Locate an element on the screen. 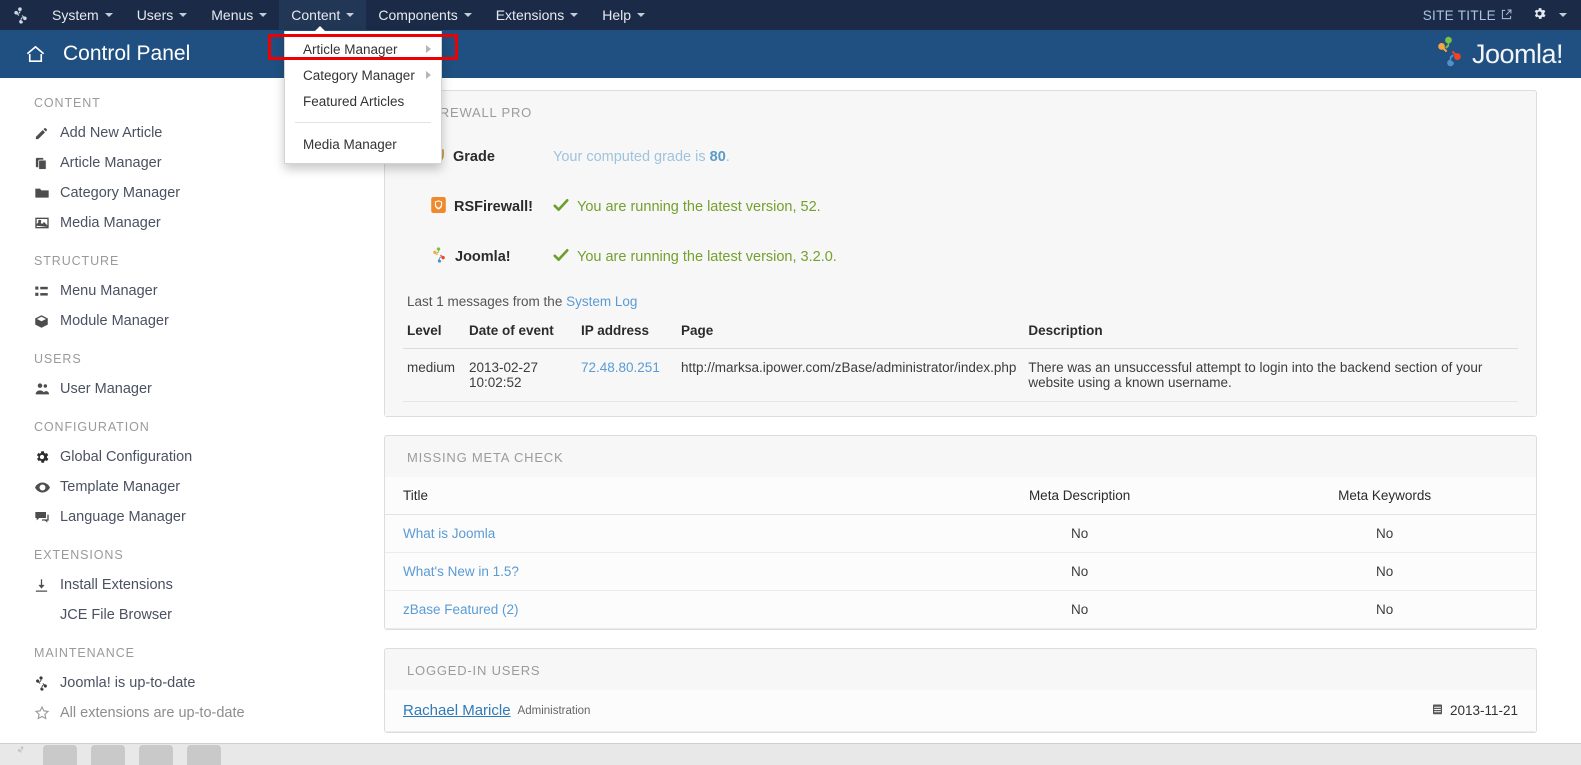 Image resolution: width=1581 pixels, height=765 pixels. home-icon is located at coordinates (35, 54).